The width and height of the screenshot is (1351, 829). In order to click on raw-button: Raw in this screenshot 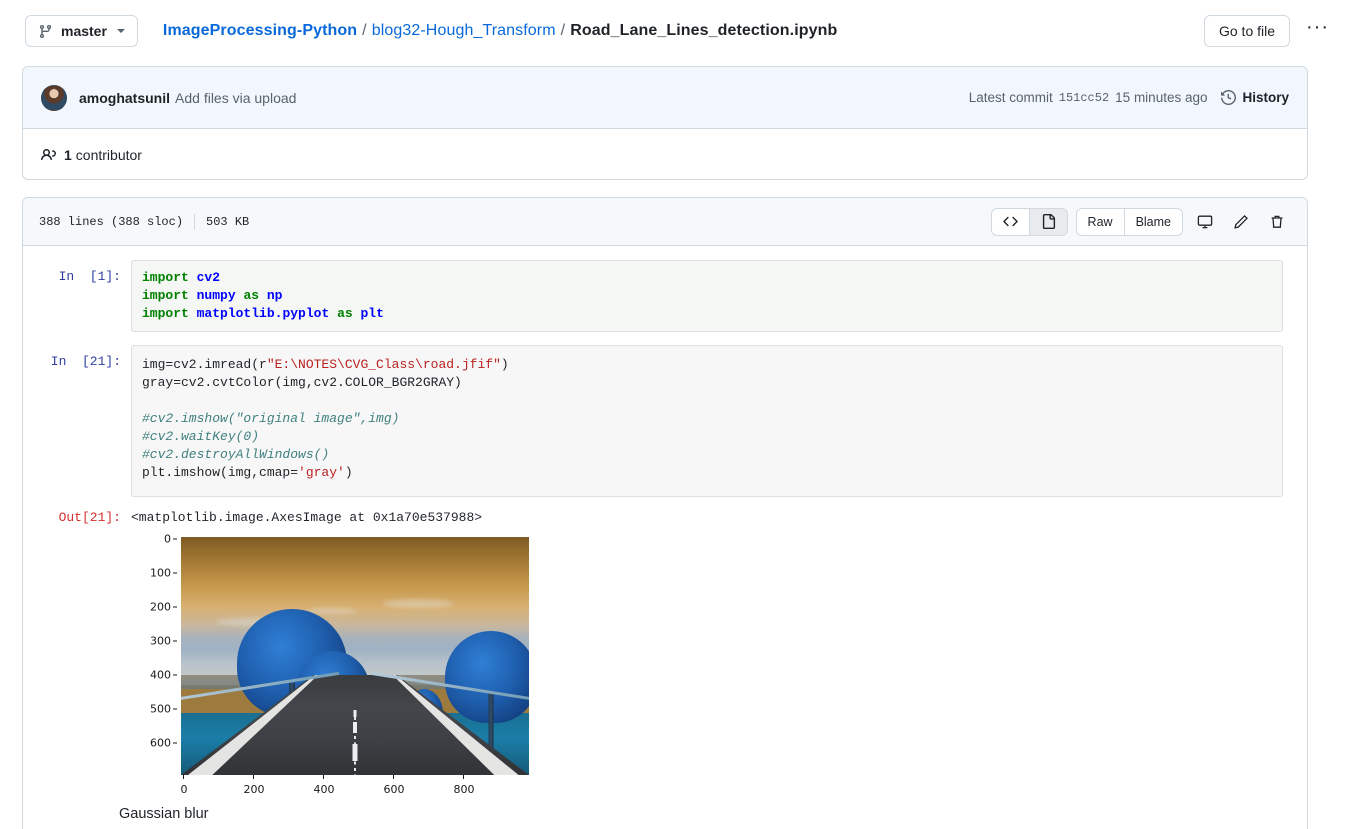, I will do `click(1101, 221)`.